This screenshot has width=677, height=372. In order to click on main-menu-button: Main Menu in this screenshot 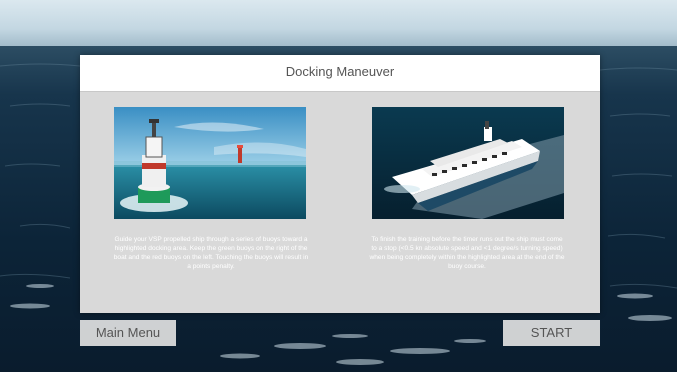, I will do `click(128, 333)`.